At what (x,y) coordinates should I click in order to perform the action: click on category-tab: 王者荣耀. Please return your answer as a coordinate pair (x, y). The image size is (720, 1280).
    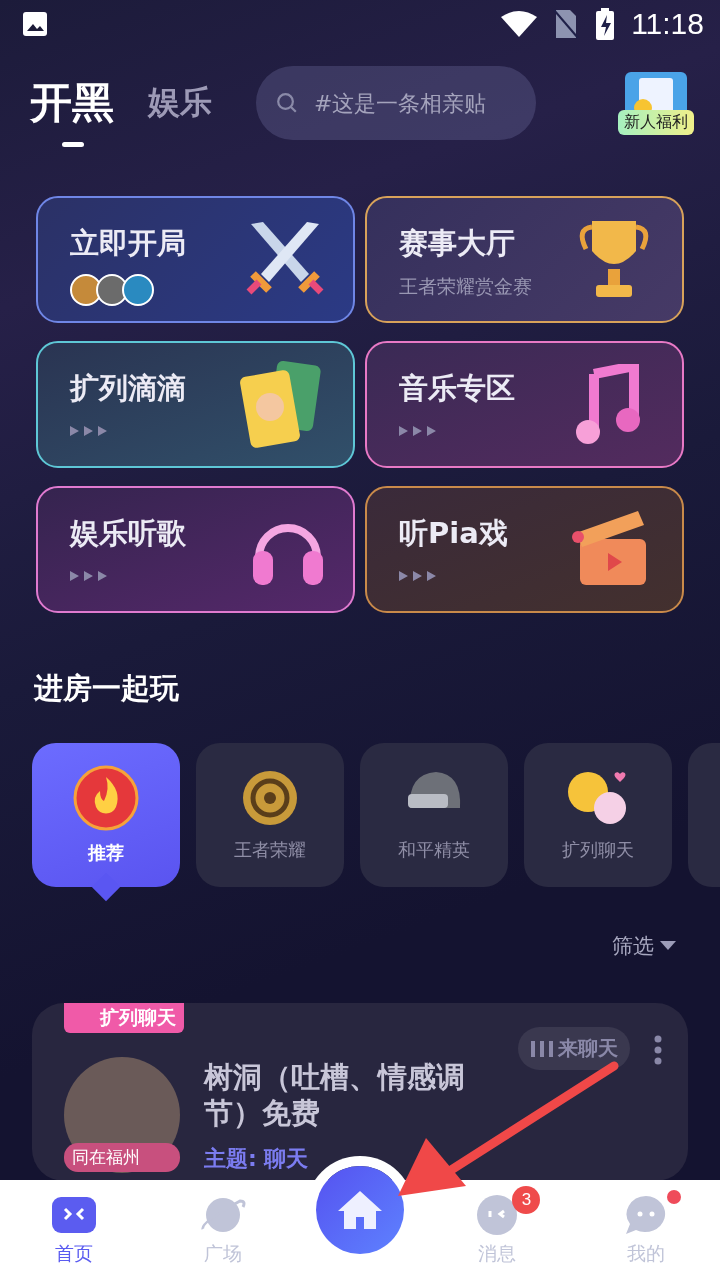
    Looking at the image, I should click on (270, 815).